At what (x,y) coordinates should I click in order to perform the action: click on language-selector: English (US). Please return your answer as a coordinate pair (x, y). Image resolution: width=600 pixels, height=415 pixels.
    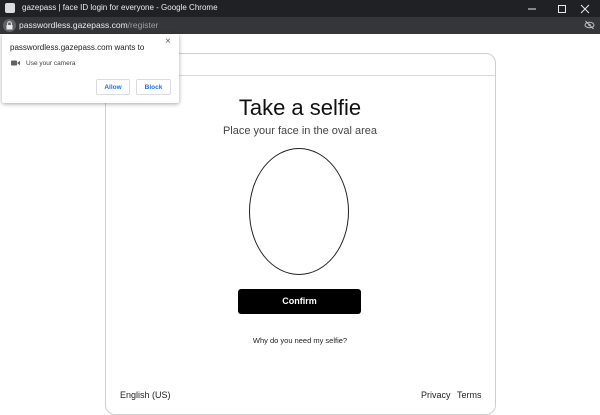
    Looking at the image, I should click on (145, 395).